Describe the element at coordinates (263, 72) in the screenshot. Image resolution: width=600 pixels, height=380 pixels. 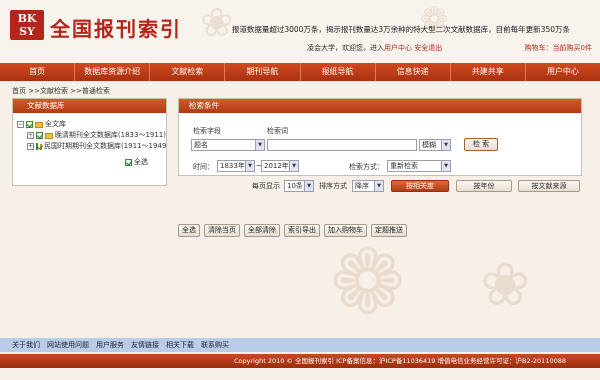
I see `nav-journal-navigation: 期刊导航` at that location.